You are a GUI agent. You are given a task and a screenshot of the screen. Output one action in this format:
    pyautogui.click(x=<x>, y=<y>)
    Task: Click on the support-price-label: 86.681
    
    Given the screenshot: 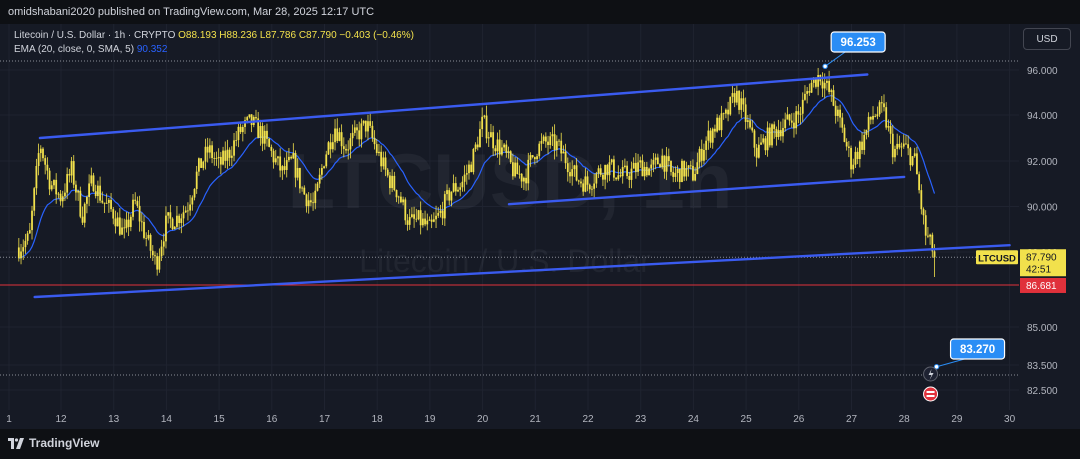 What is the action you would take?
    pyautogui.click(x=1041, y=286)
    